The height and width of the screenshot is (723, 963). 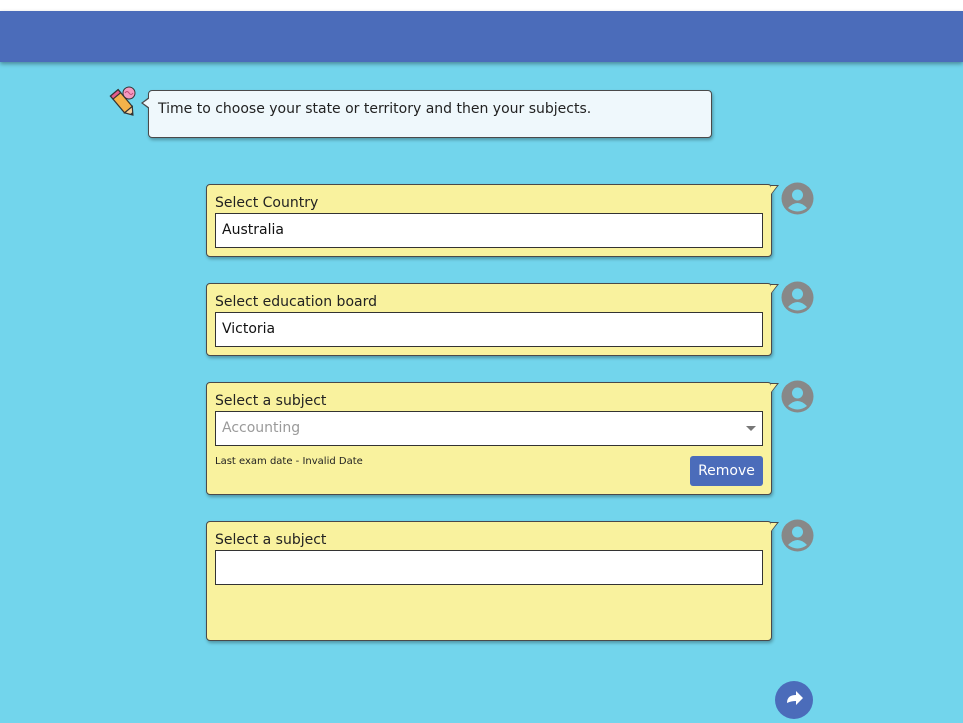 What do you see at coordinates (267, 203) in the screenshot?
I see `country-label: Select Country` at bounding box center [267, 203].